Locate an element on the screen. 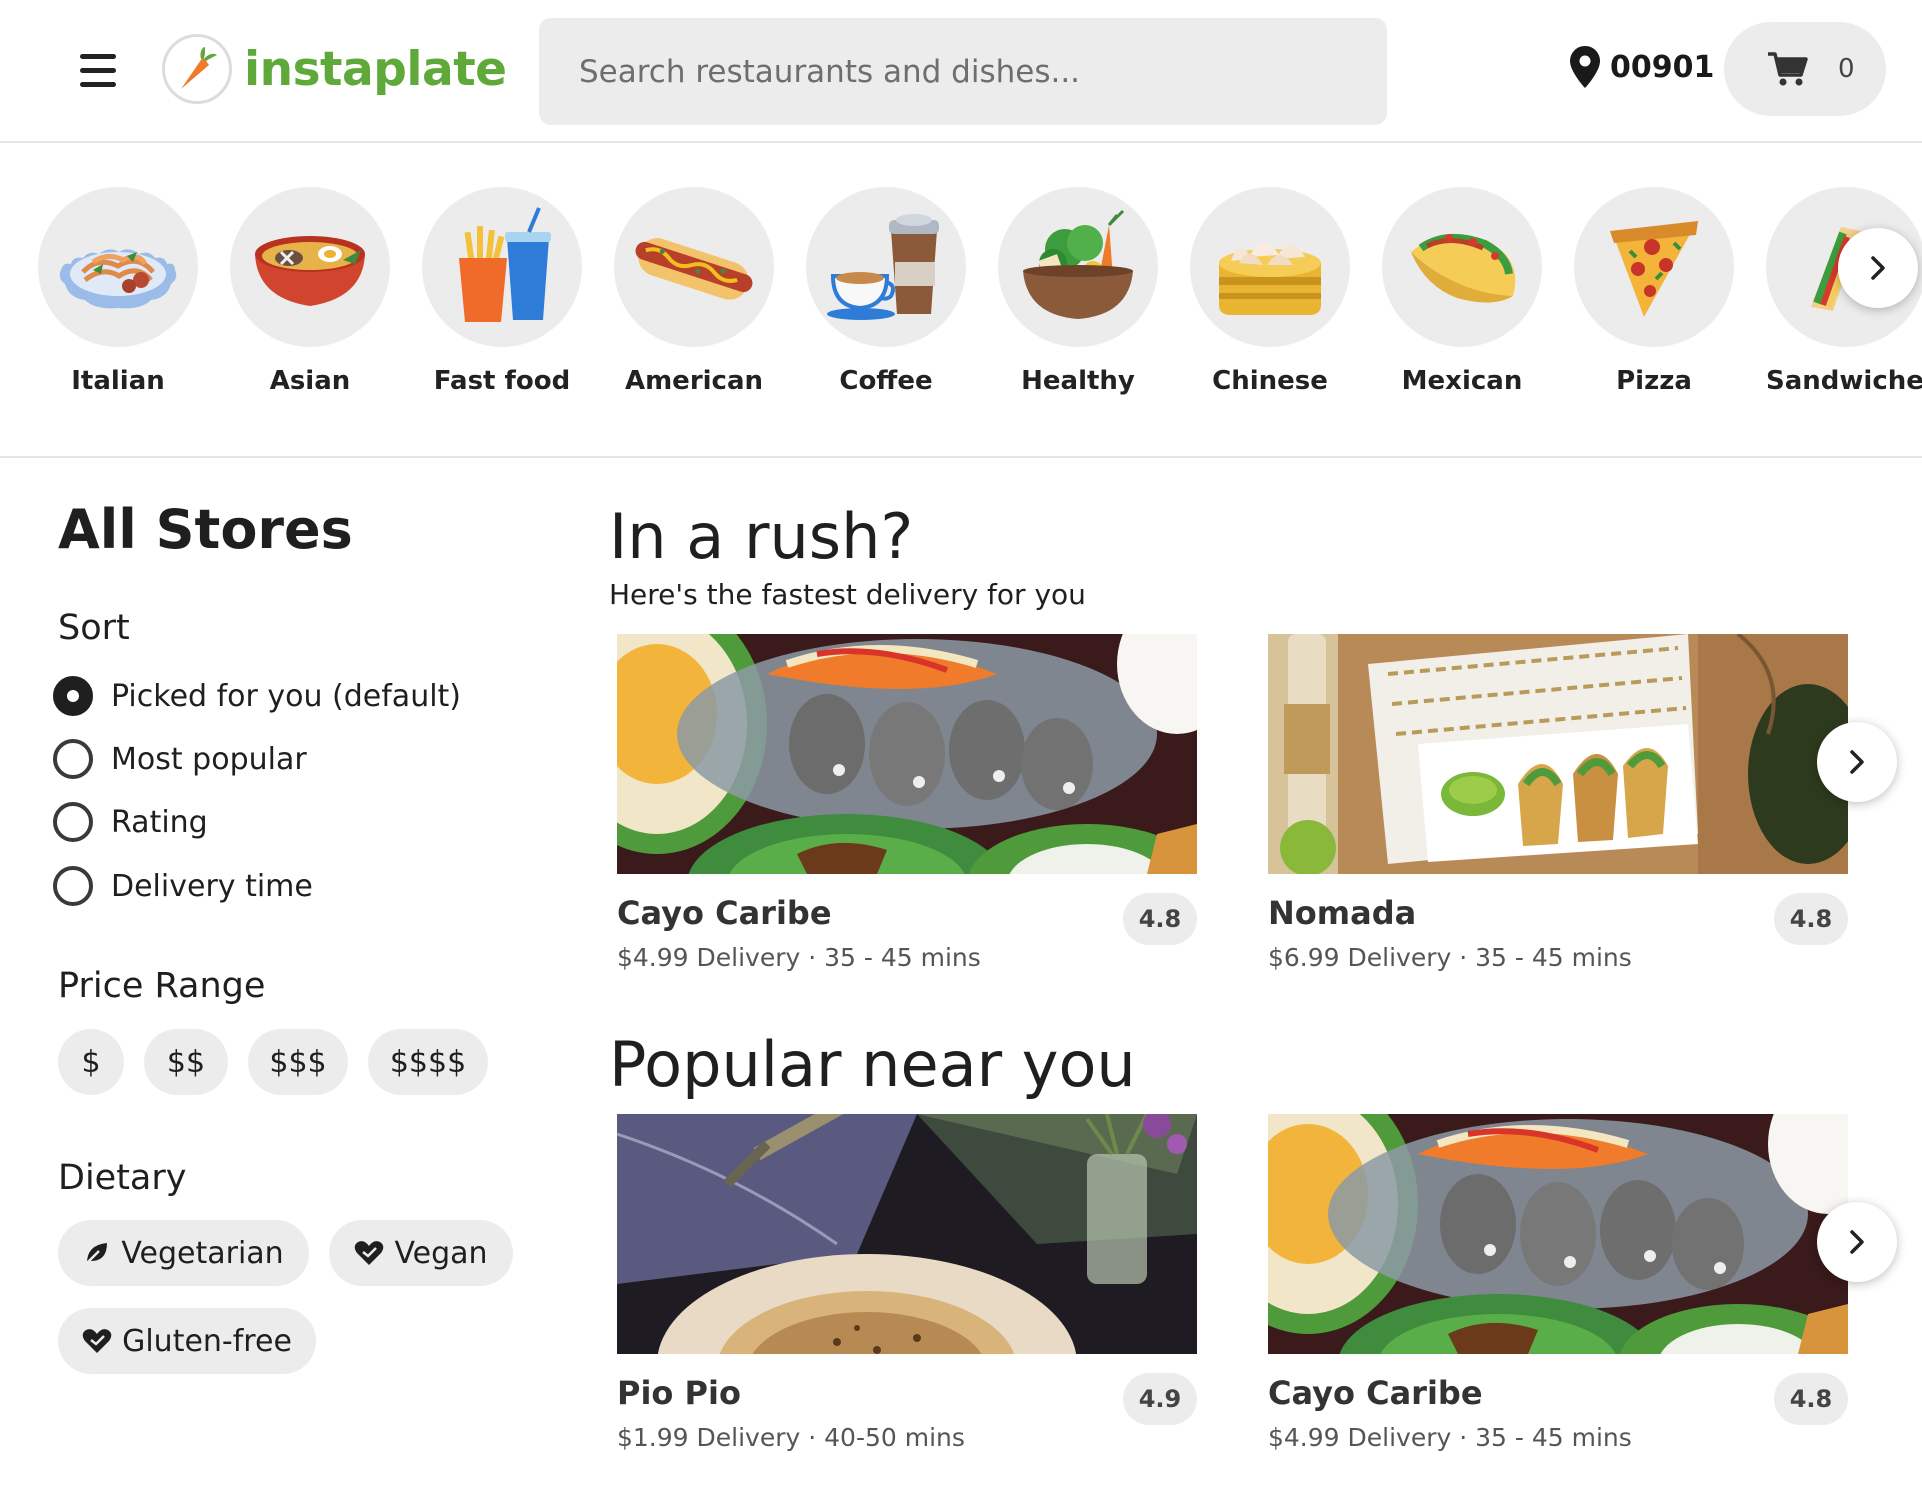 The height and width of the screenshot is (1506, 1922). salad-bowl-icon is located at coordinates (1078, 267).